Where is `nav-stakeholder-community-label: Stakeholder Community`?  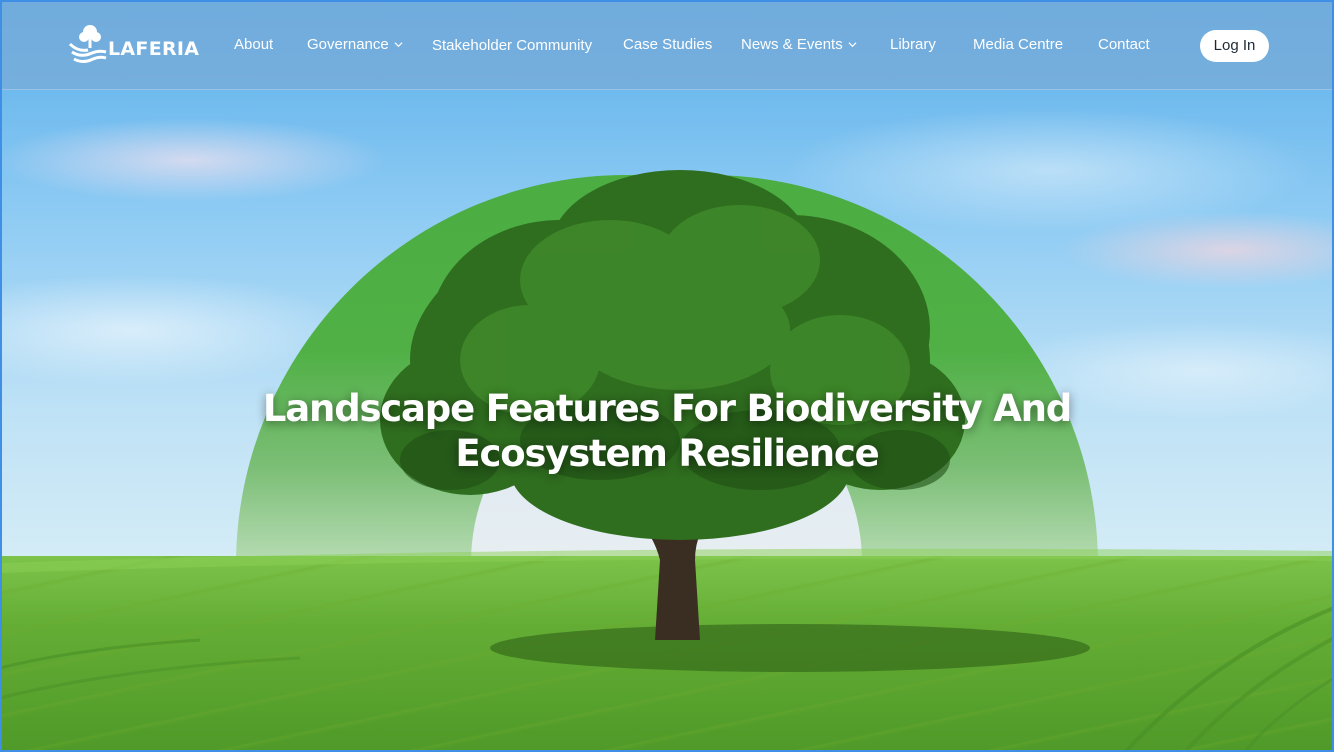
nav-stakeholder-community-label: Stakeholder Community is located at coordinates (512, 45).